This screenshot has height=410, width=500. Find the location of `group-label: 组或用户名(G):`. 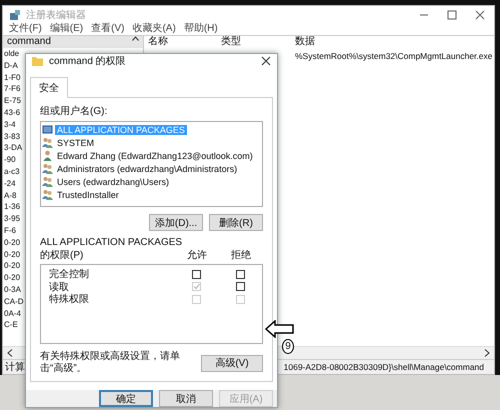

group-label: 组或用户名(G): is located at coordinates (74, 111).